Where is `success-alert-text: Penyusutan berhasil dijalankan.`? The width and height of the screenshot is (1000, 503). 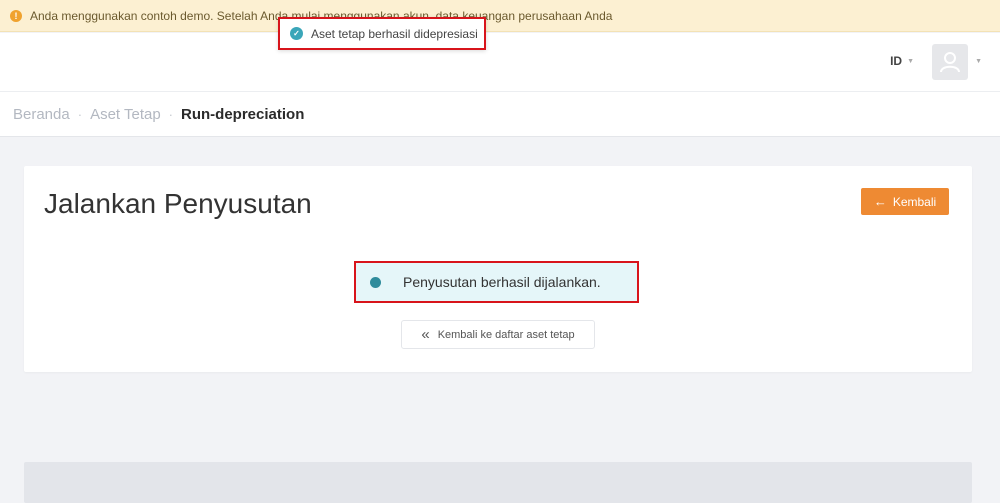
success-alert-text: Penyusutan berhasil dijalankan. is located at coordinates (502, 282).